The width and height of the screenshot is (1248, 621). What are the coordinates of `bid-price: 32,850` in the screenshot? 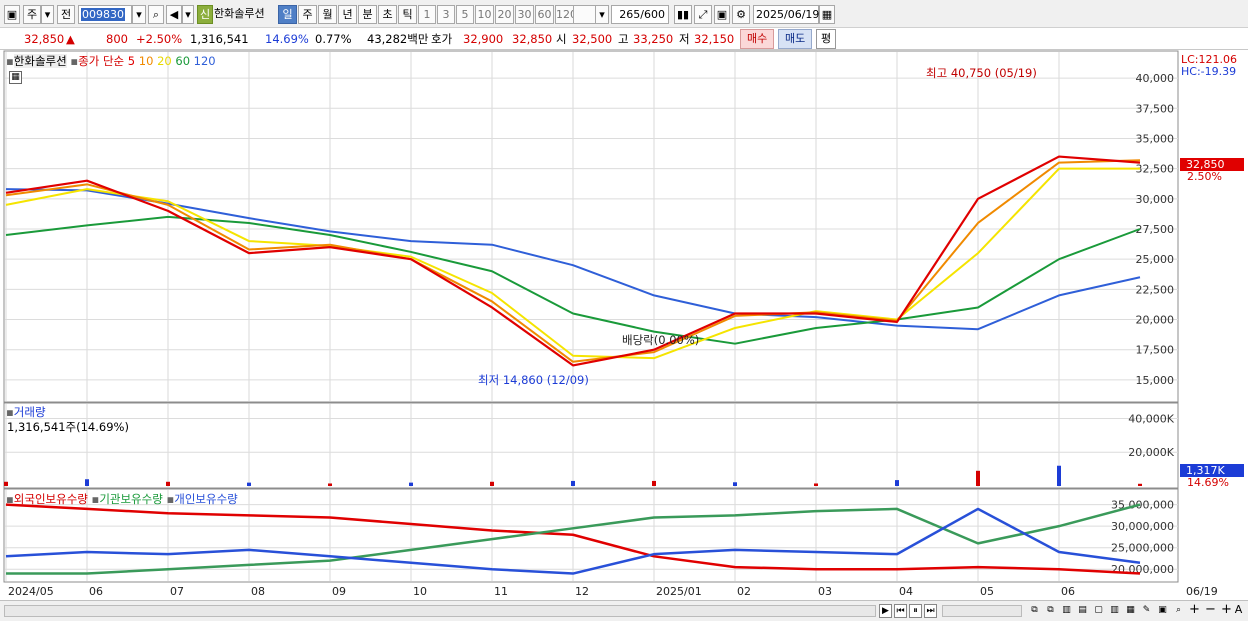 It's located at (532, 39).